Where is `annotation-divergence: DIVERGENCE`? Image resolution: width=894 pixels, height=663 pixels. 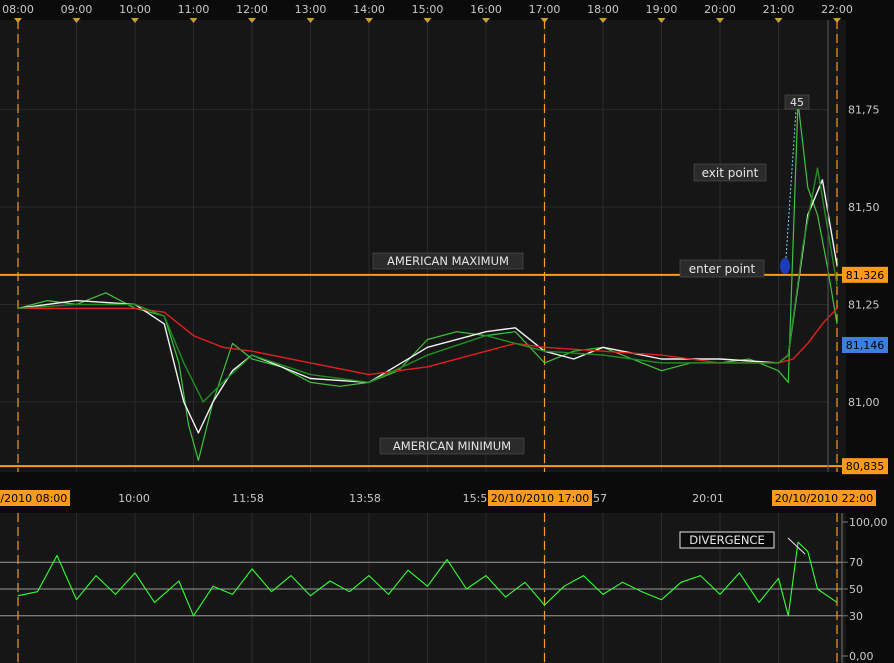 annotation-divergence: DIVERGENCE is located at coordinates (727, 540).